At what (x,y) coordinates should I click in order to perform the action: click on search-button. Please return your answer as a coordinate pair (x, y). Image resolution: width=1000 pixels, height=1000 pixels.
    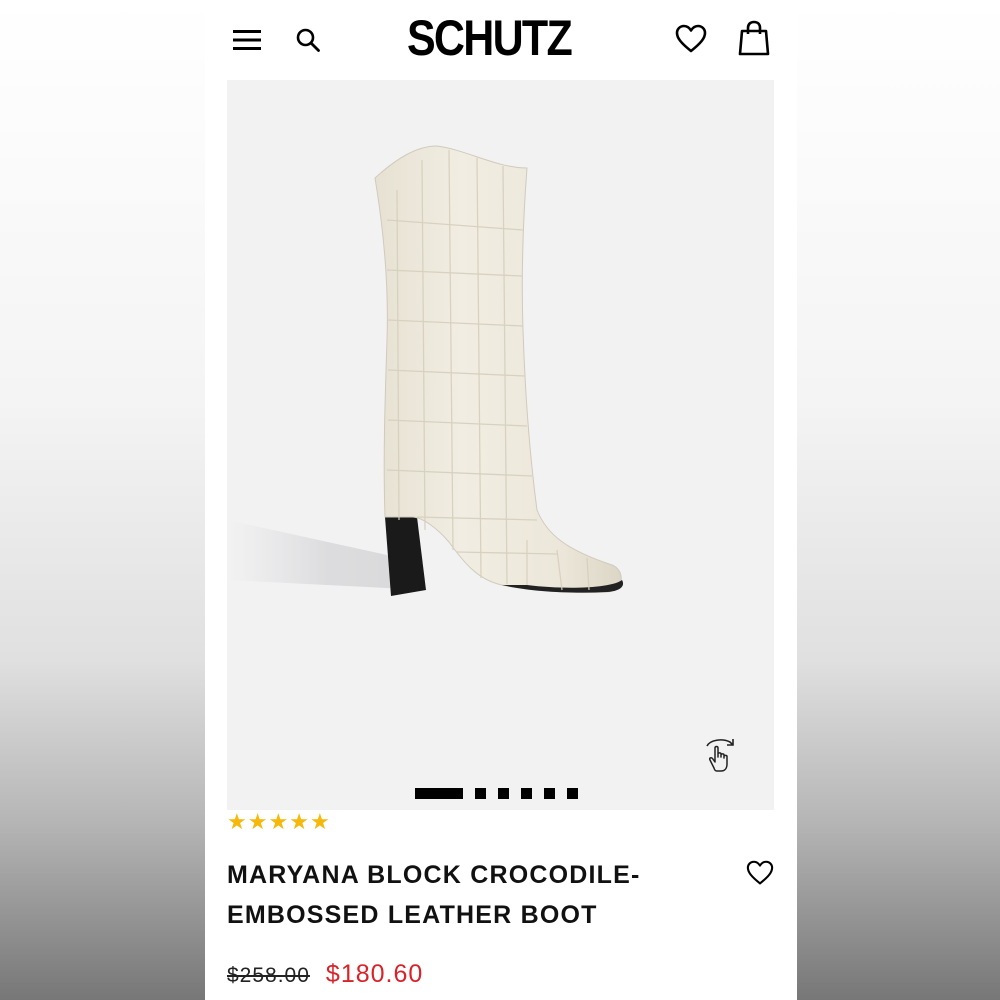
    Looking at the image, I should click on (308, 40).